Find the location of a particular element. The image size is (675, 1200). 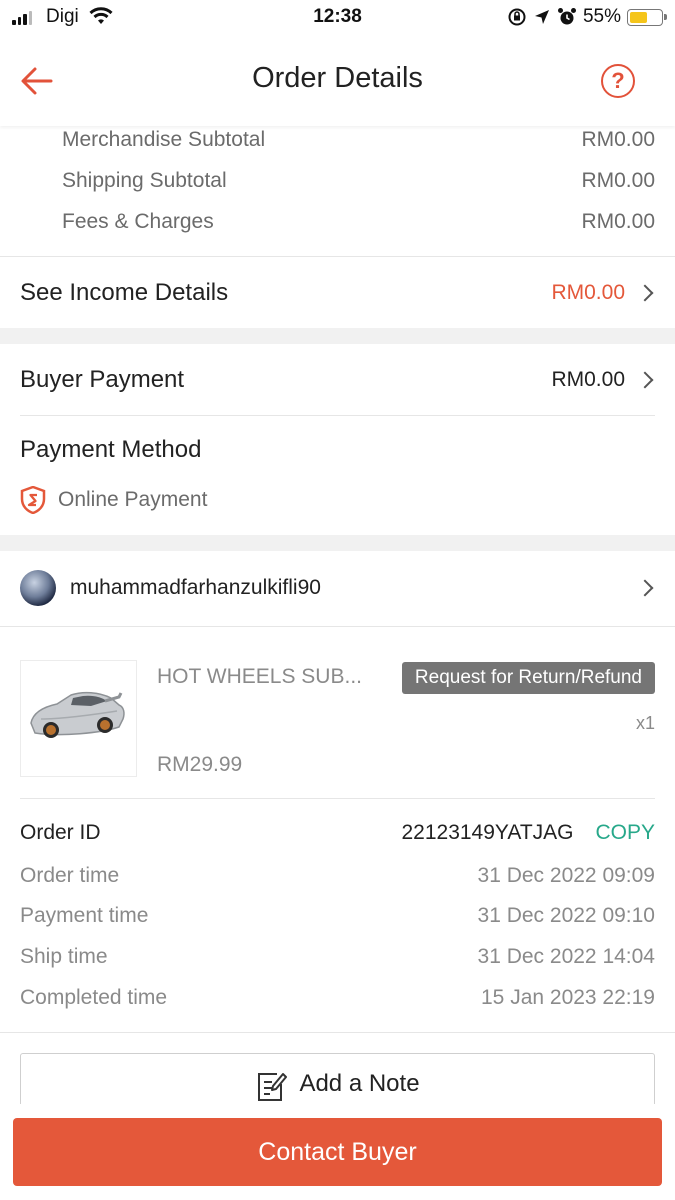

page-title: Order Details is located at coordinates (337, 78).